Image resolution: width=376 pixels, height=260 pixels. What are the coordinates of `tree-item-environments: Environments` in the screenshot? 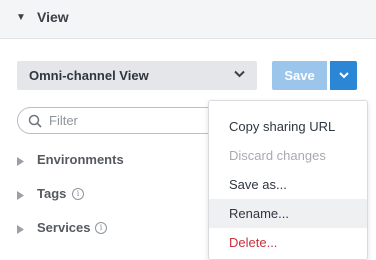 It's located at (77, 162).